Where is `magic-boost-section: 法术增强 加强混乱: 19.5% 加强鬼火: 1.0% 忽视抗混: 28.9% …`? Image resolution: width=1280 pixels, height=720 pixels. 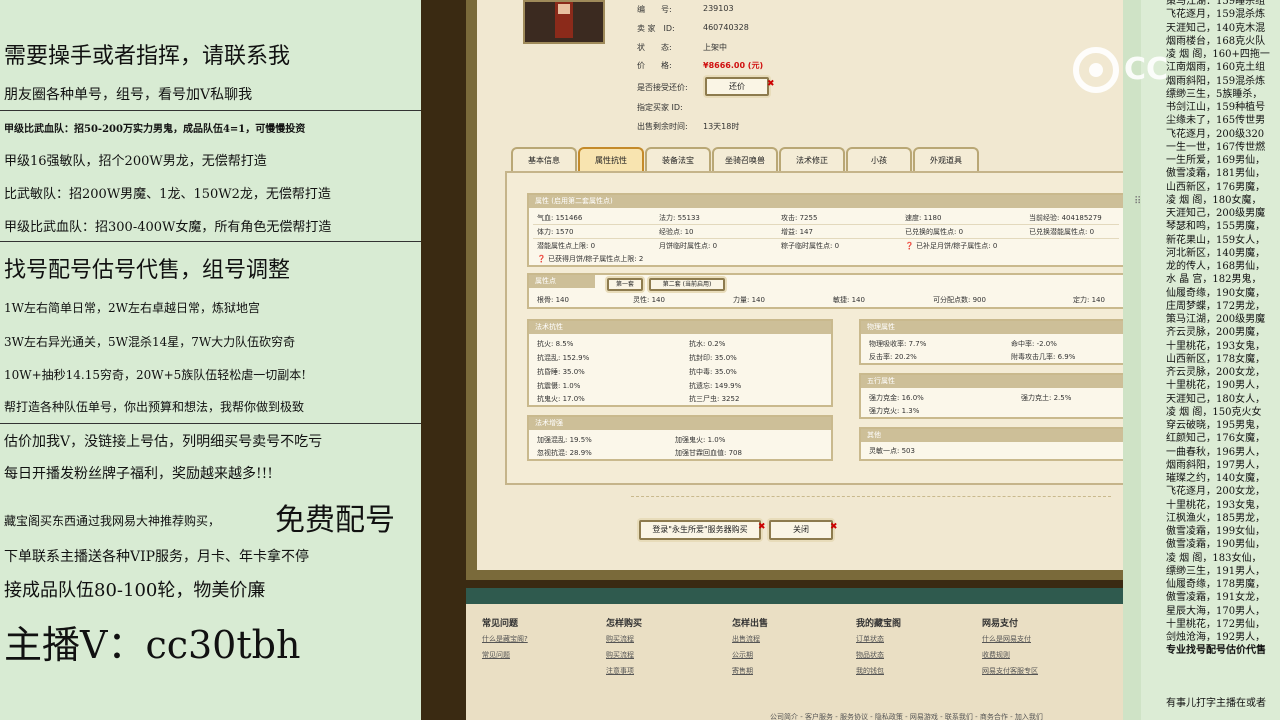 magic-boost-section: 法术增强 加强混乱: 19.5% 加强鬼火: 1.0% 忽视抗混: 28.9% … is located at coordinates (680, 438).